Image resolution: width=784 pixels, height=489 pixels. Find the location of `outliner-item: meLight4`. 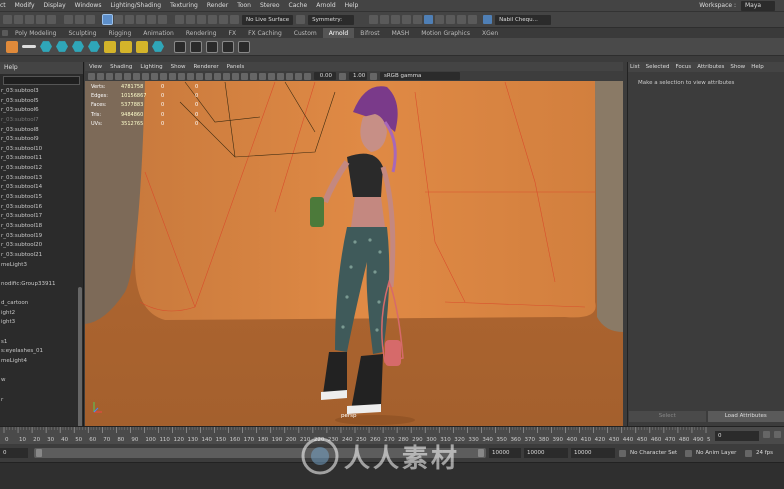

outliner-item: meLight4 is located at coordinates (41, 362).